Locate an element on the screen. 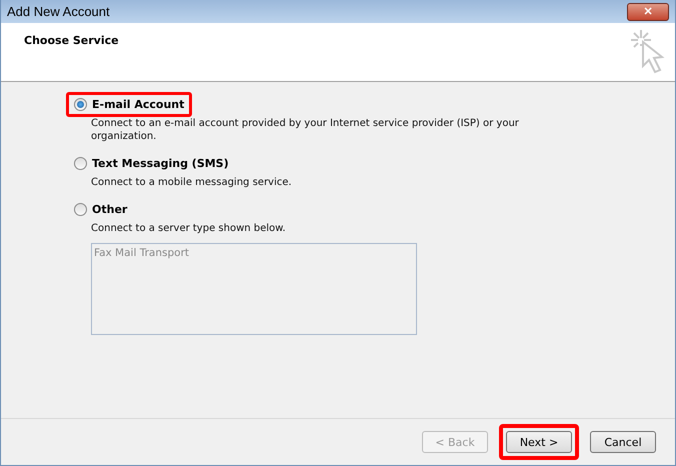 The image size is (676, 466). radio-option: Other is located at coordinates (101, 209).